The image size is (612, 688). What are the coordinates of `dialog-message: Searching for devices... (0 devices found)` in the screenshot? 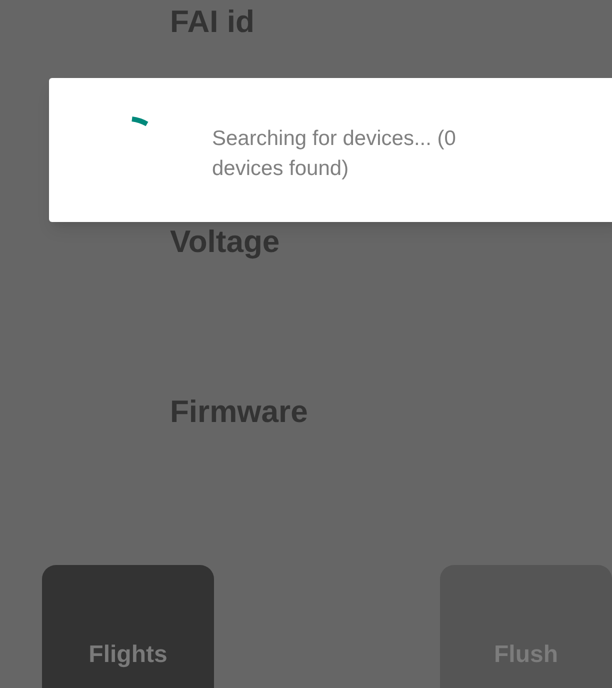 It's located at (334, 154).